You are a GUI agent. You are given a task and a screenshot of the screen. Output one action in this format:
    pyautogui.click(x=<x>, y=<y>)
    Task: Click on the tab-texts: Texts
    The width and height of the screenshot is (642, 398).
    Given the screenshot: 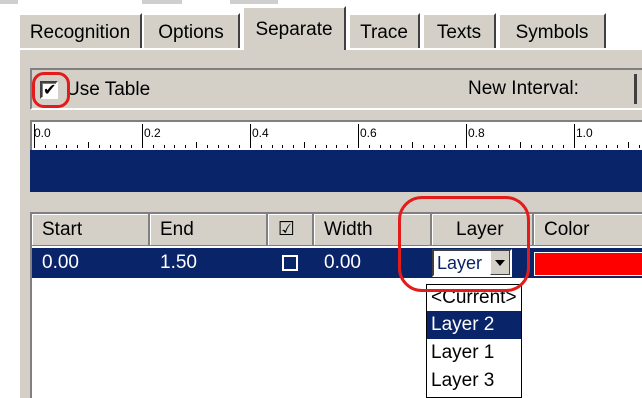 What is the action you would take?
    pyautogui.click(x=459, y=31)
    